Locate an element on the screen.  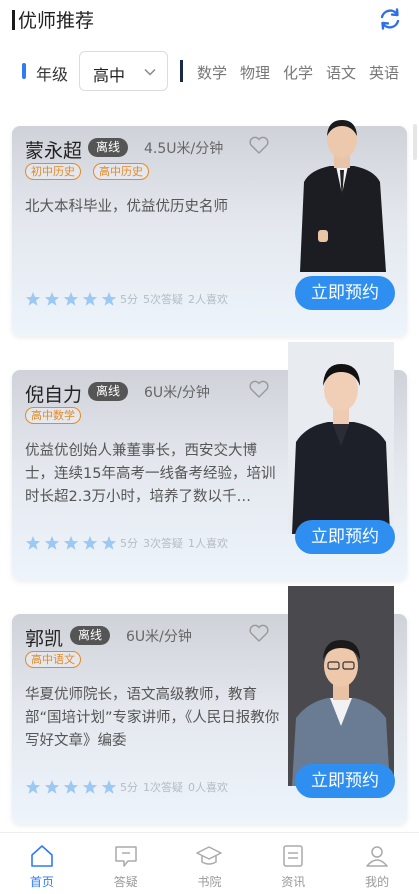
teacher-name: 郭凯 is located at coordinates (44, 639).